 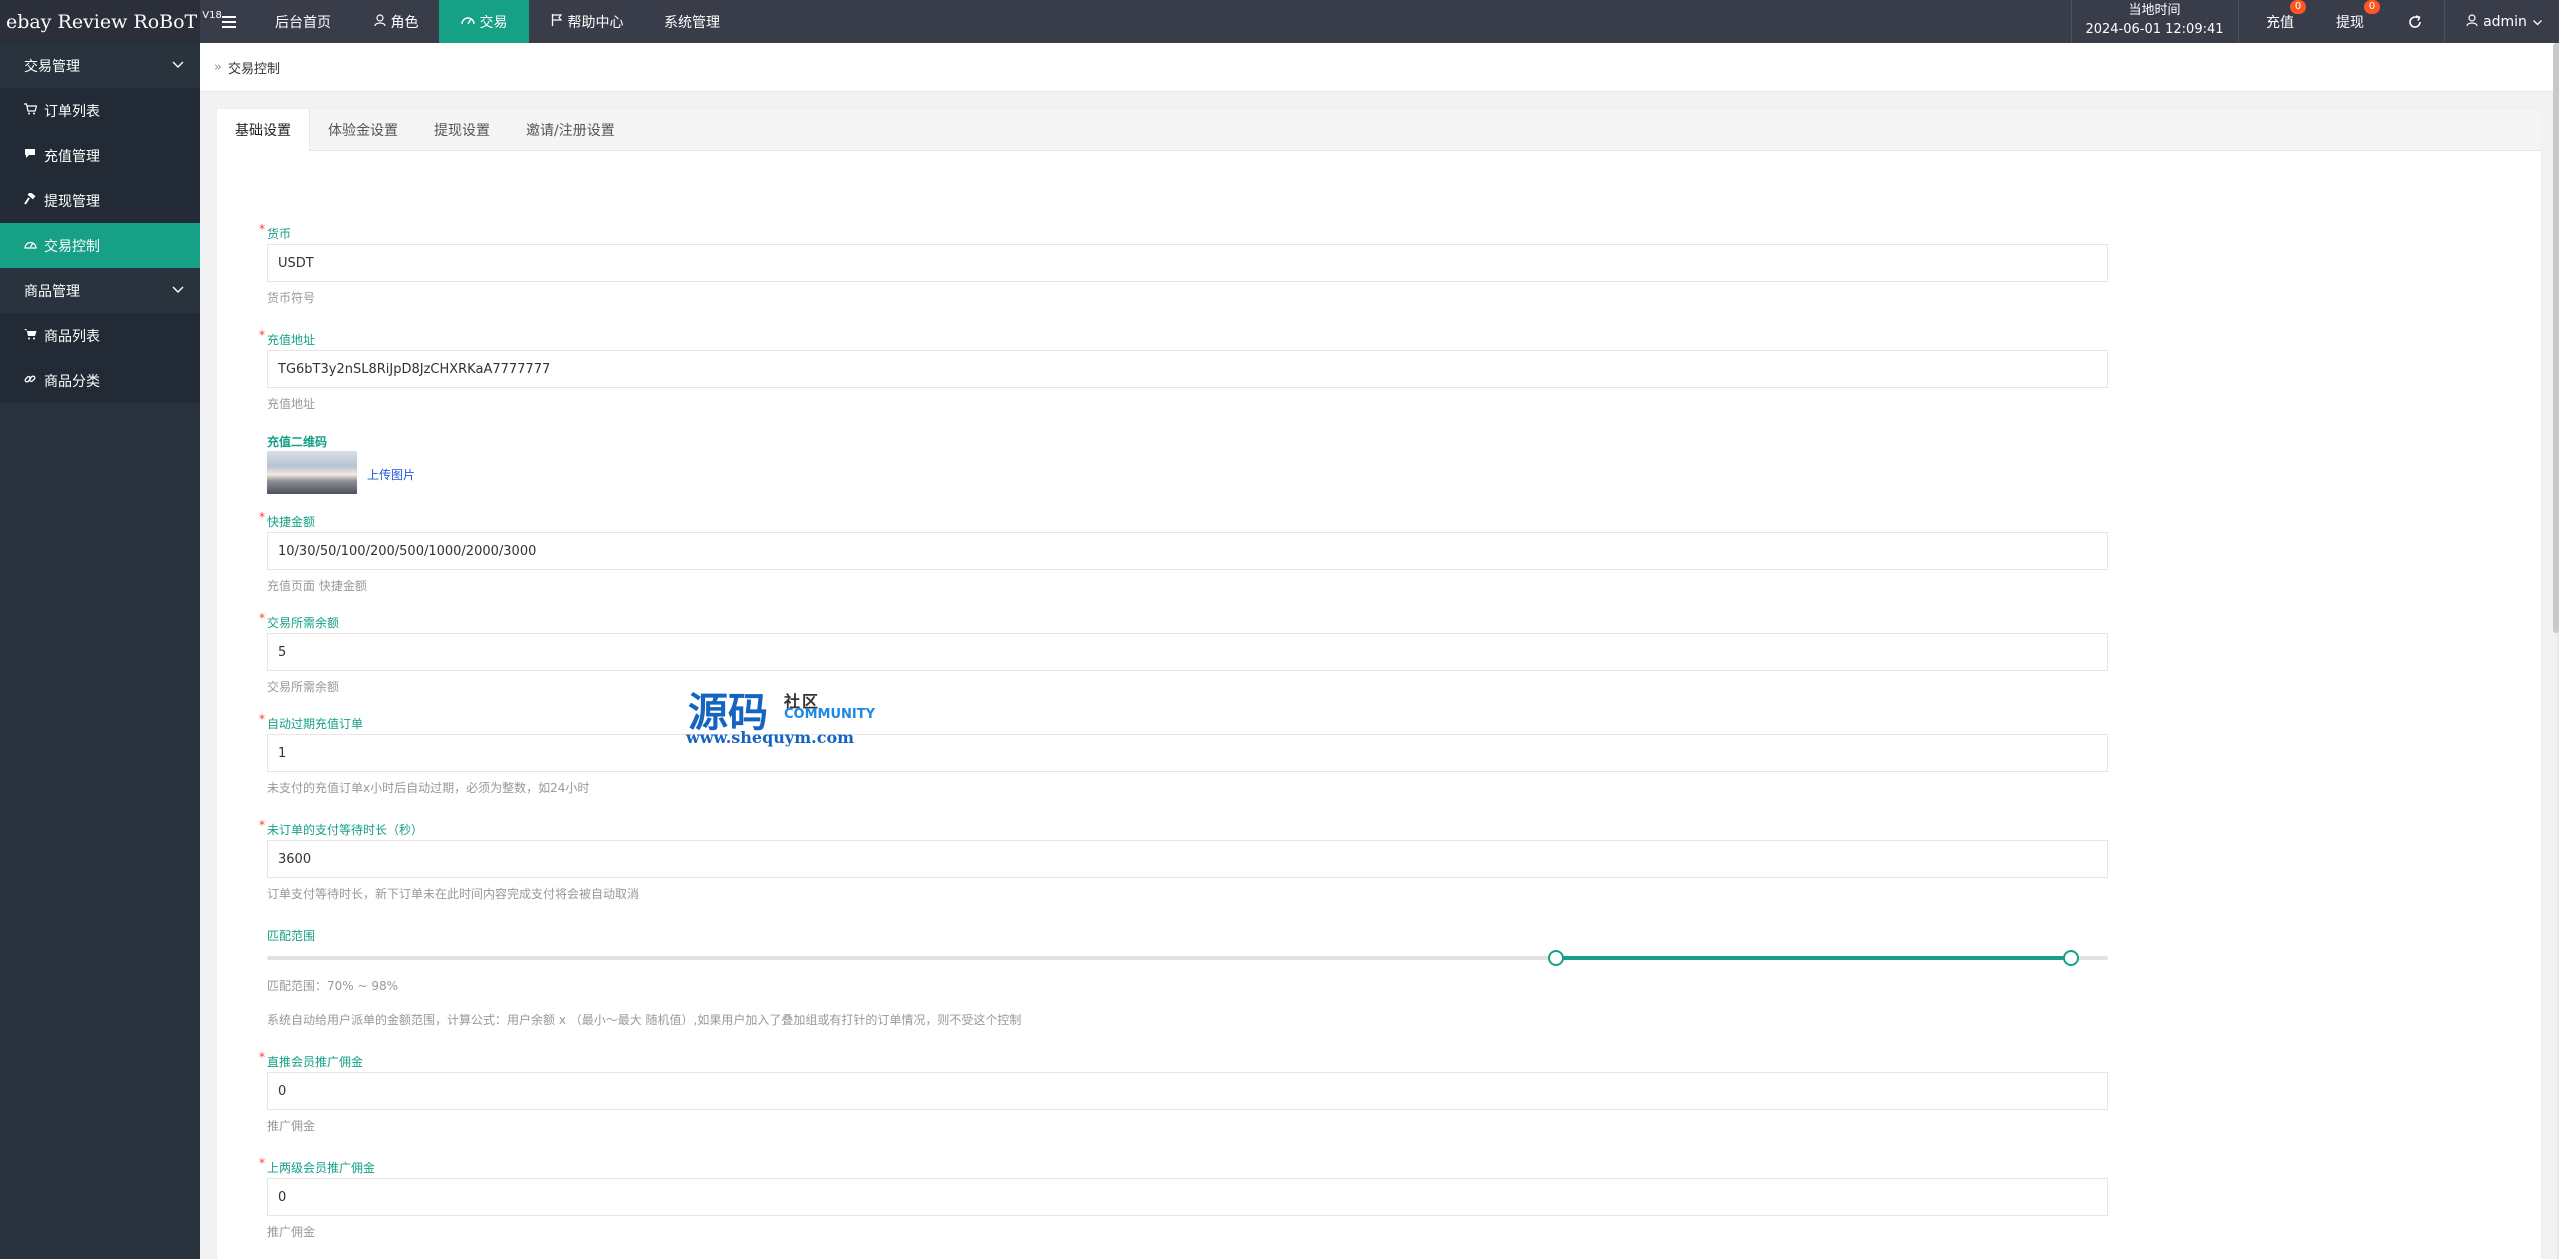 What do you see at coordinates (1378, 67) in the screenshot?
I see `breadcrumb: » 交易控制` at bounding box center [1378, 67].